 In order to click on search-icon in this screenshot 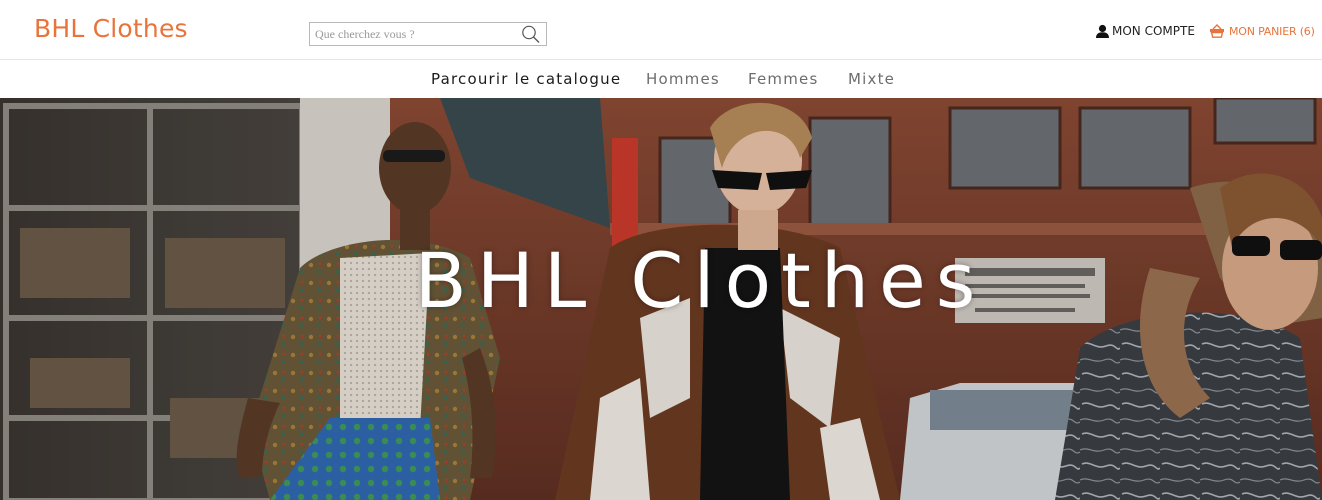, I will do `click(531, 34)`.